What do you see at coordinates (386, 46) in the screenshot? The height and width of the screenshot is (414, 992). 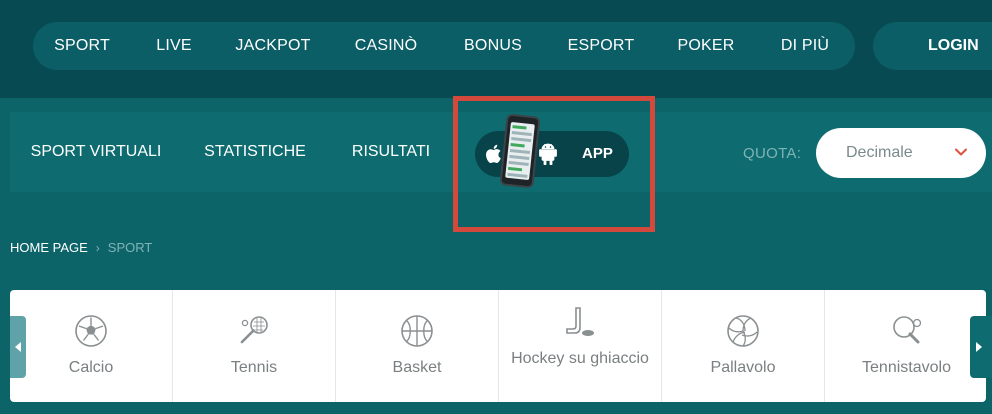 I see `nav-item-casino: CASINÒ` at bounding box center [386, 46].